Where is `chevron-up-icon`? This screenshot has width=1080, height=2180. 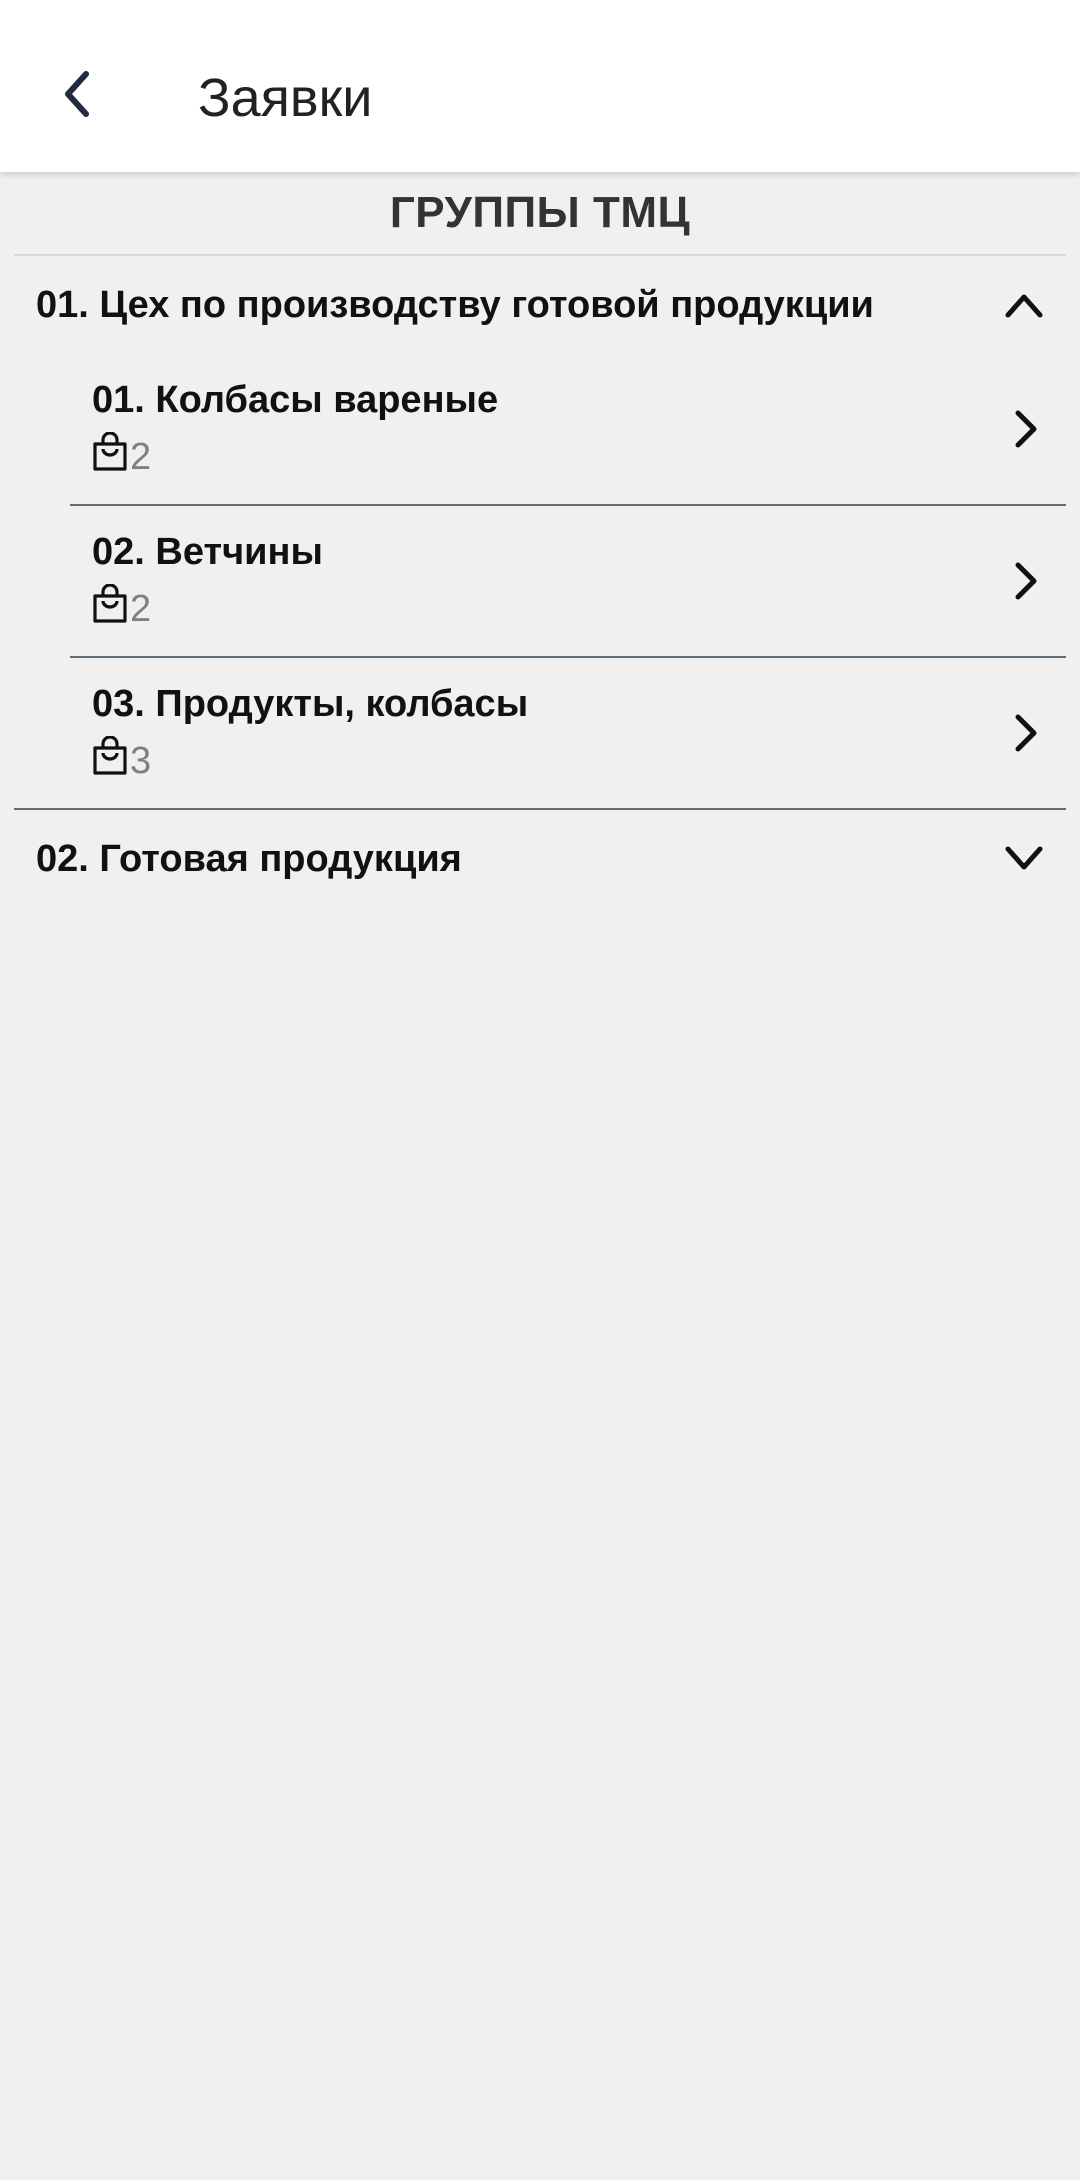
chevron-up-icon is located at coordinates (1024, 305).